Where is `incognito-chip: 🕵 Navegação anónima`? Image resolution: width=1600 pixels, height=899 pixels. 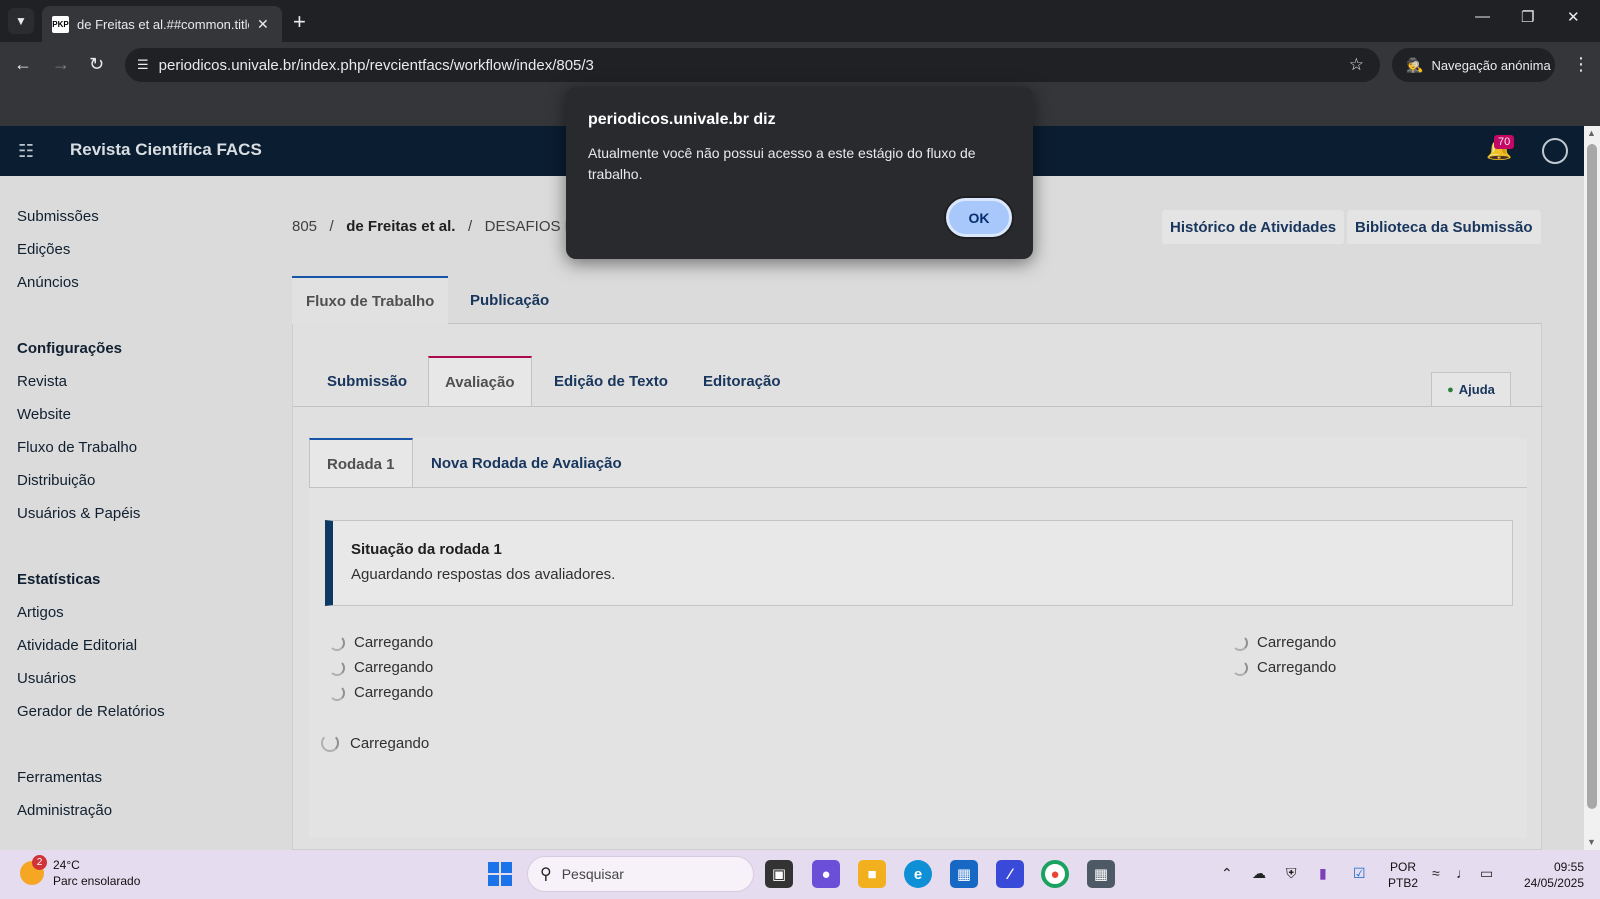 incognito-chip: 🕵 Navegação anónima is located at coordinates (1473, 65).